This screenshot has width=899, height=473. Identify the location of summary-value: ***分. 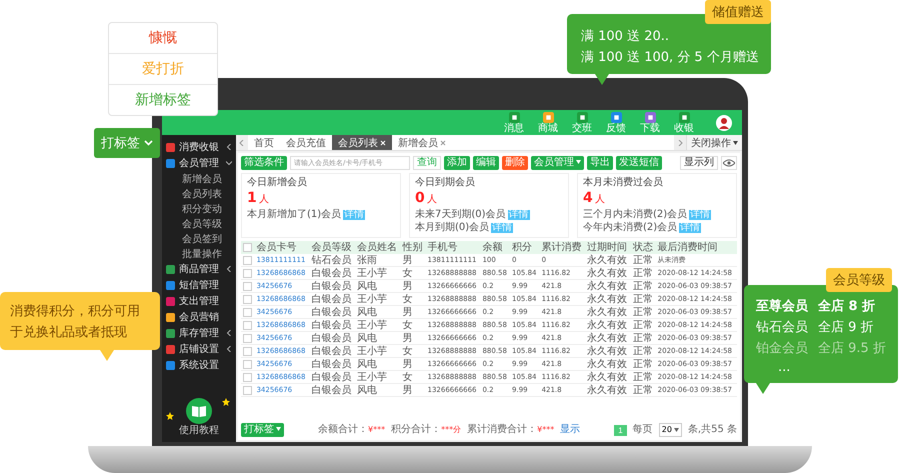
(451, 430).